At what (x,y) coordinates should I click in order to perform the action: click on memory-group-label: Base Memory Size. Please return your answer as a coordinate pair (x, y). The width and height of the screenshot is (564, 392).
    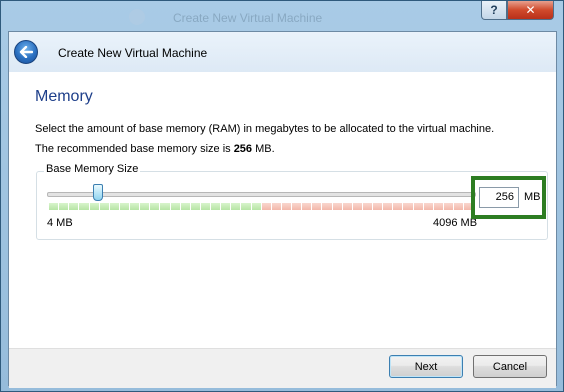
    Looking at the image, I should click on (92, 169).